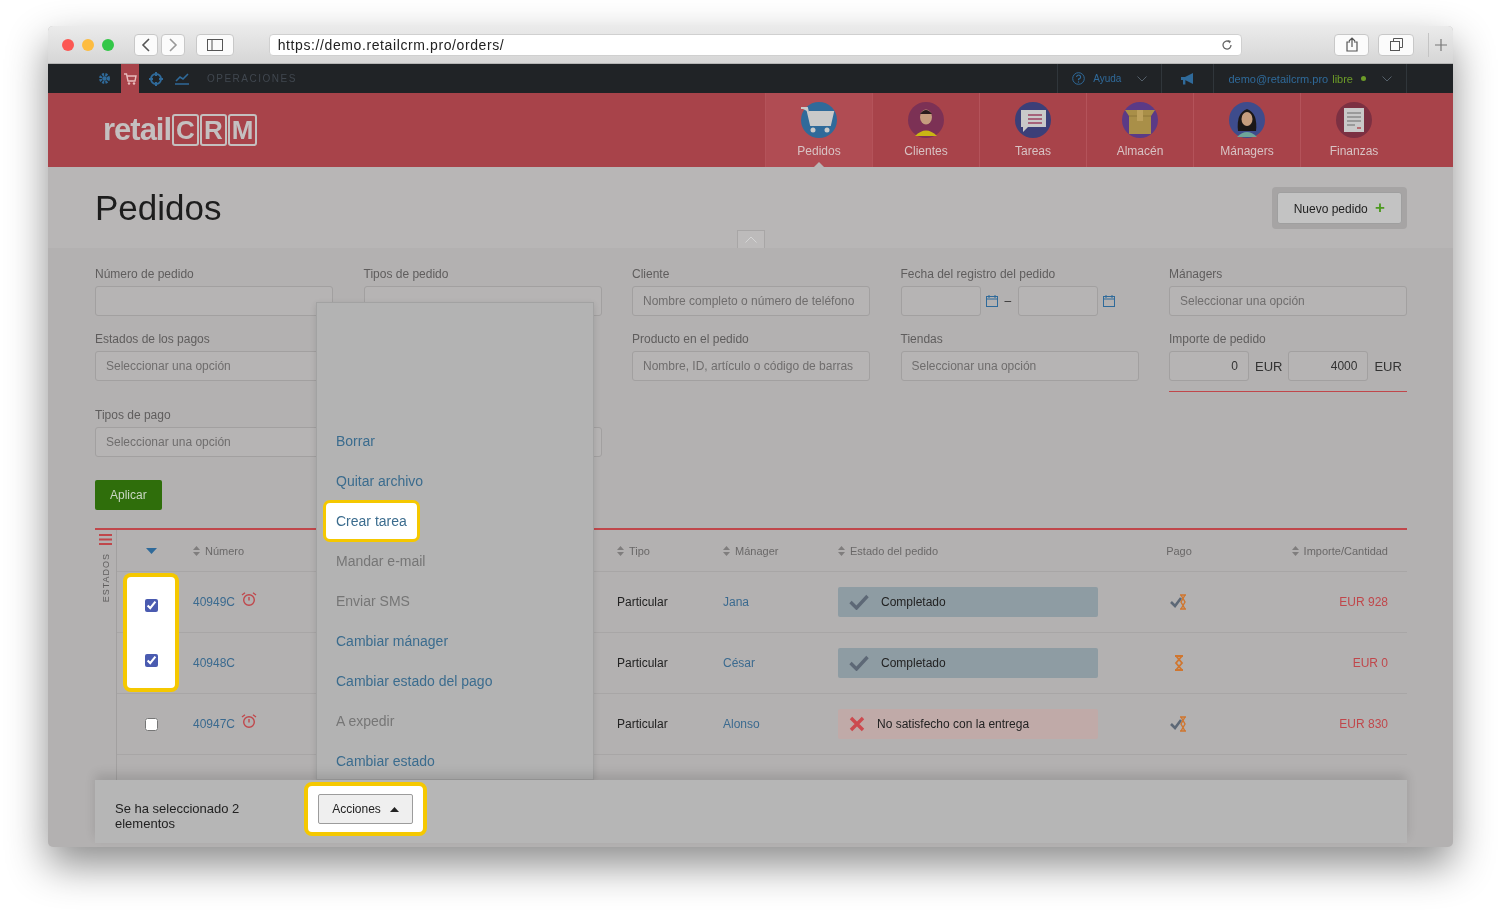  I want to click on cross-icon, so click(857, 724).